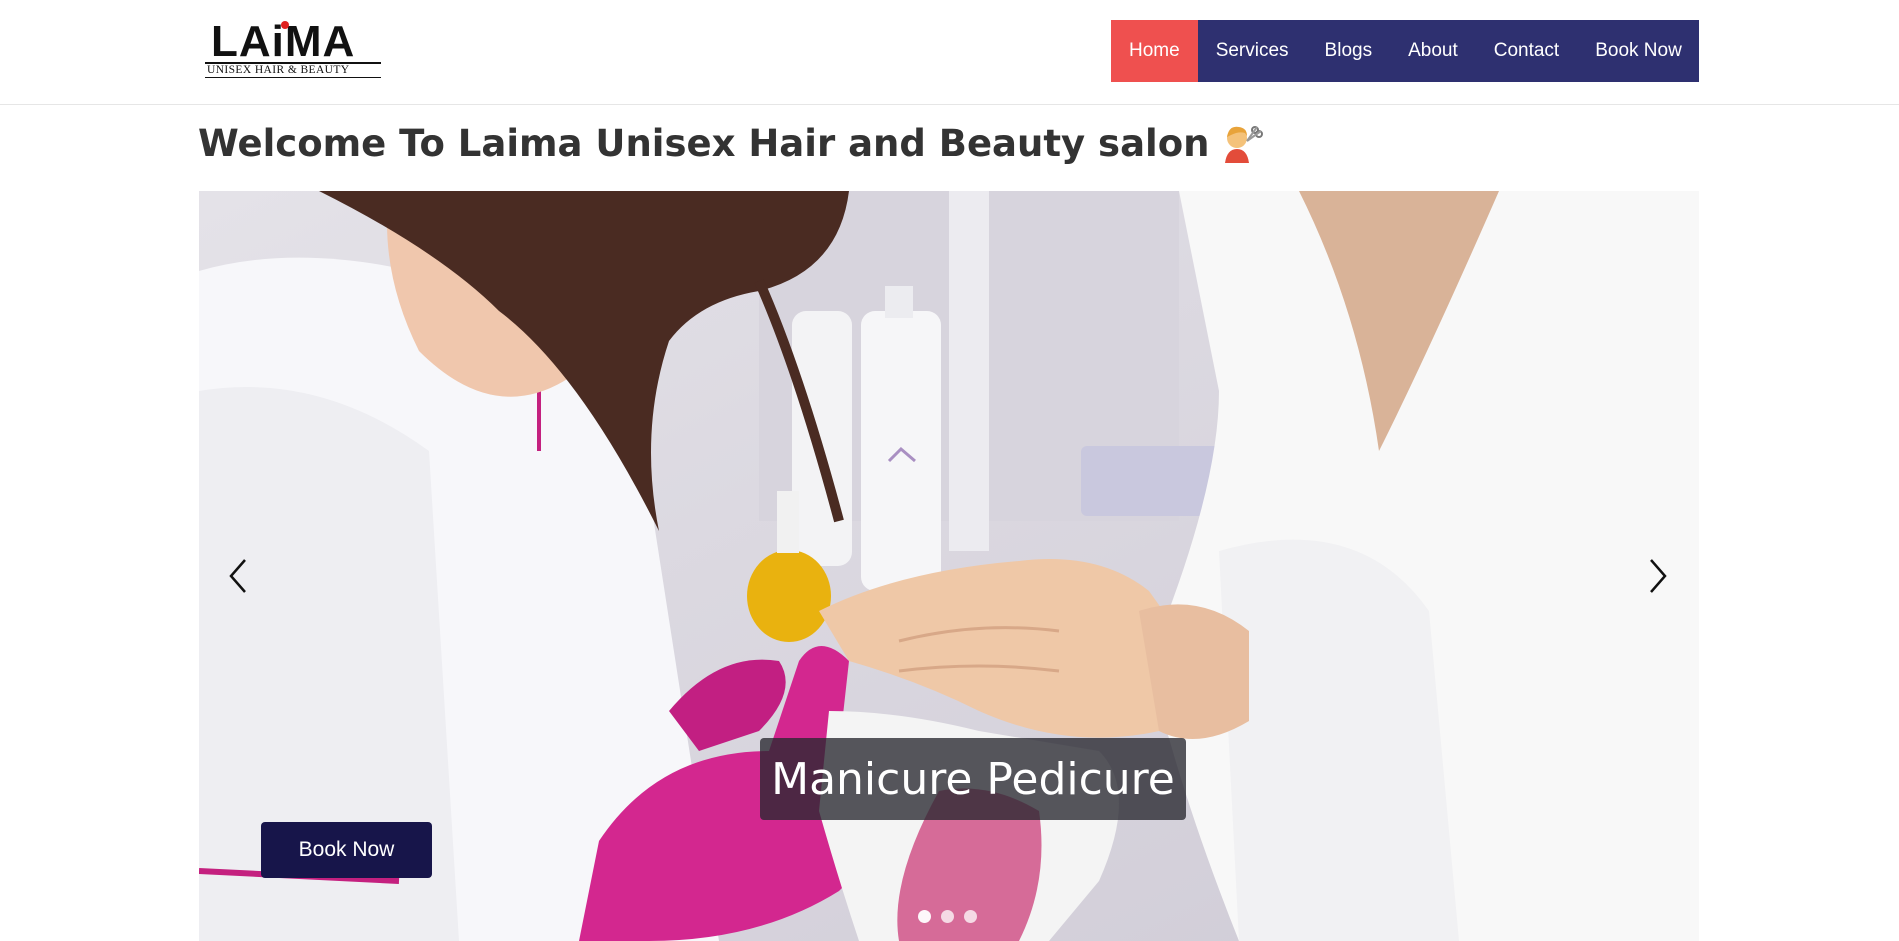 This screenshot has width=1899, height=941. What do you see at coordinates (1433, 51) in the screenshot?
I see `nav-about: About` at bounding box center [1433, 51].